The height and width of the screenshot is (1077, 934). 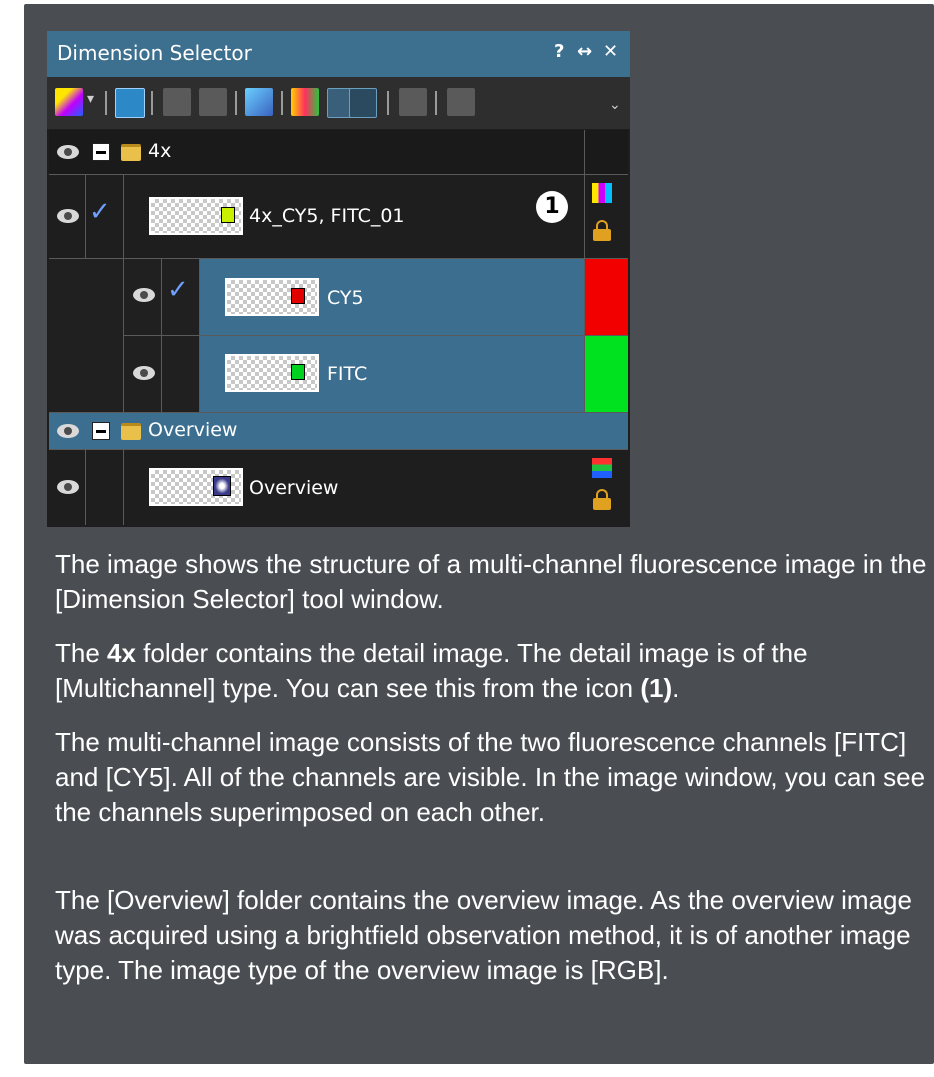 What do you see at coordinates (338, 103) in the screenshot?
I see `toolbar: ▾ ⌄` at bounding box center [338, 103].